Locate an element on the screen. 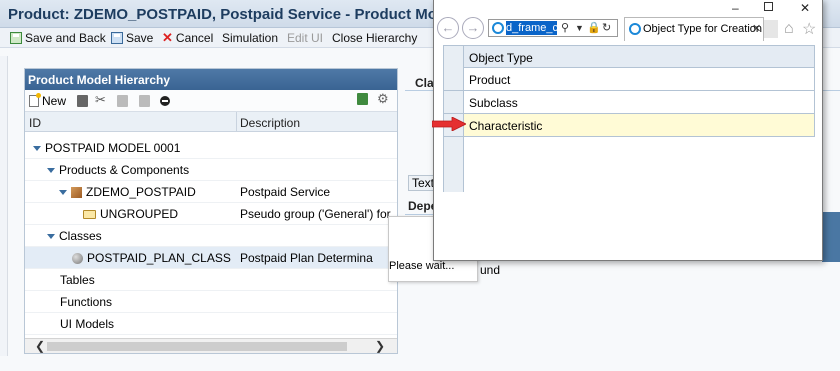 This screenshot has height=371, width=840. paste-icon is located at coordinates (144, 101).